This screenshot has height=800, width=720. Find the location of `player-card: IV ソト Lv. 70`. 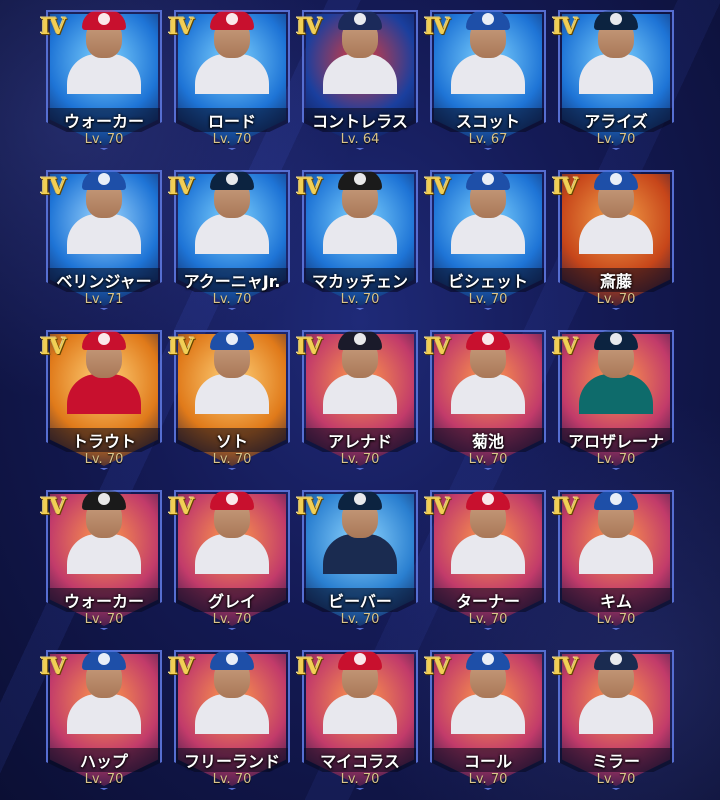

player-card: IV ソト Lv. 70 is located at coordinates (232, 405).